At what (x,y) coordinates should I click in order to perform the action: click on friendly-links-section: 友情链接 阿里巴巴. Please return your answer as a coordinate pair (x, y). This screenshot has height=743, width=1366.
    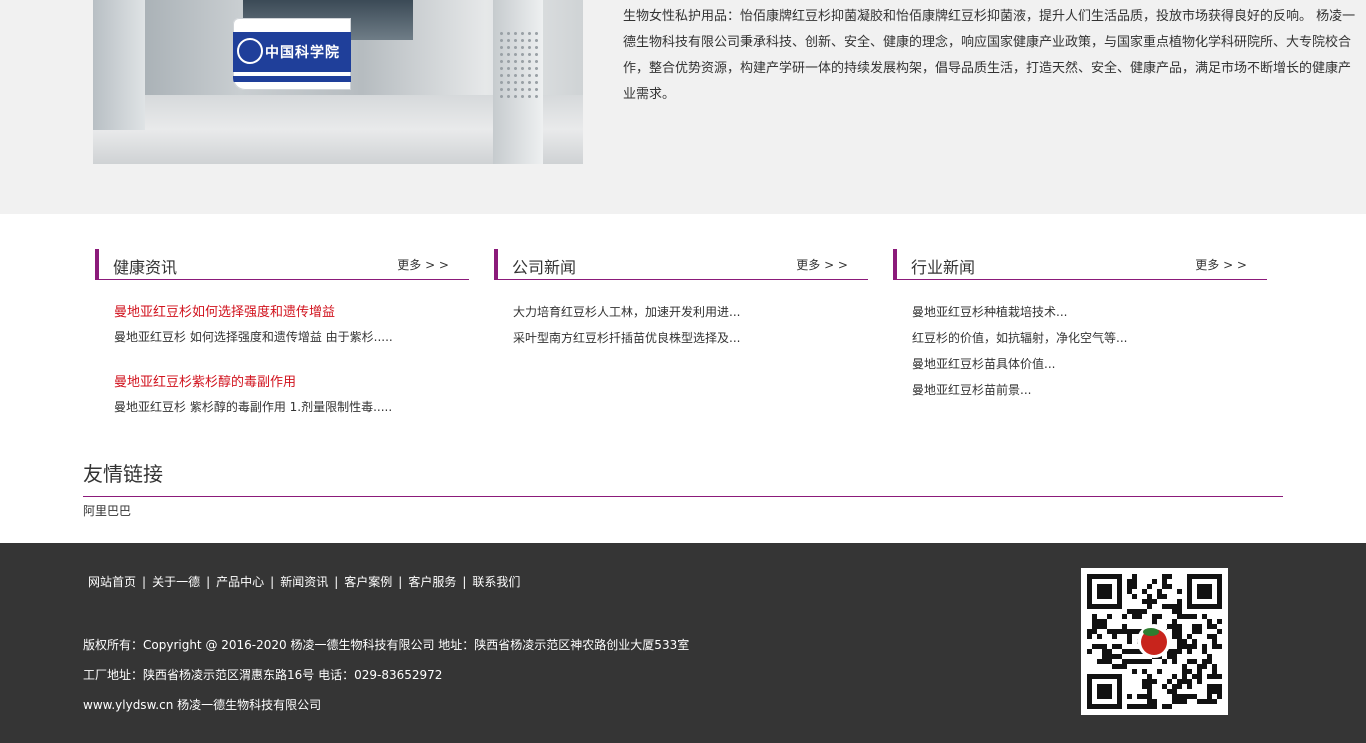
    Looking at the image, I should click on (683, 488).